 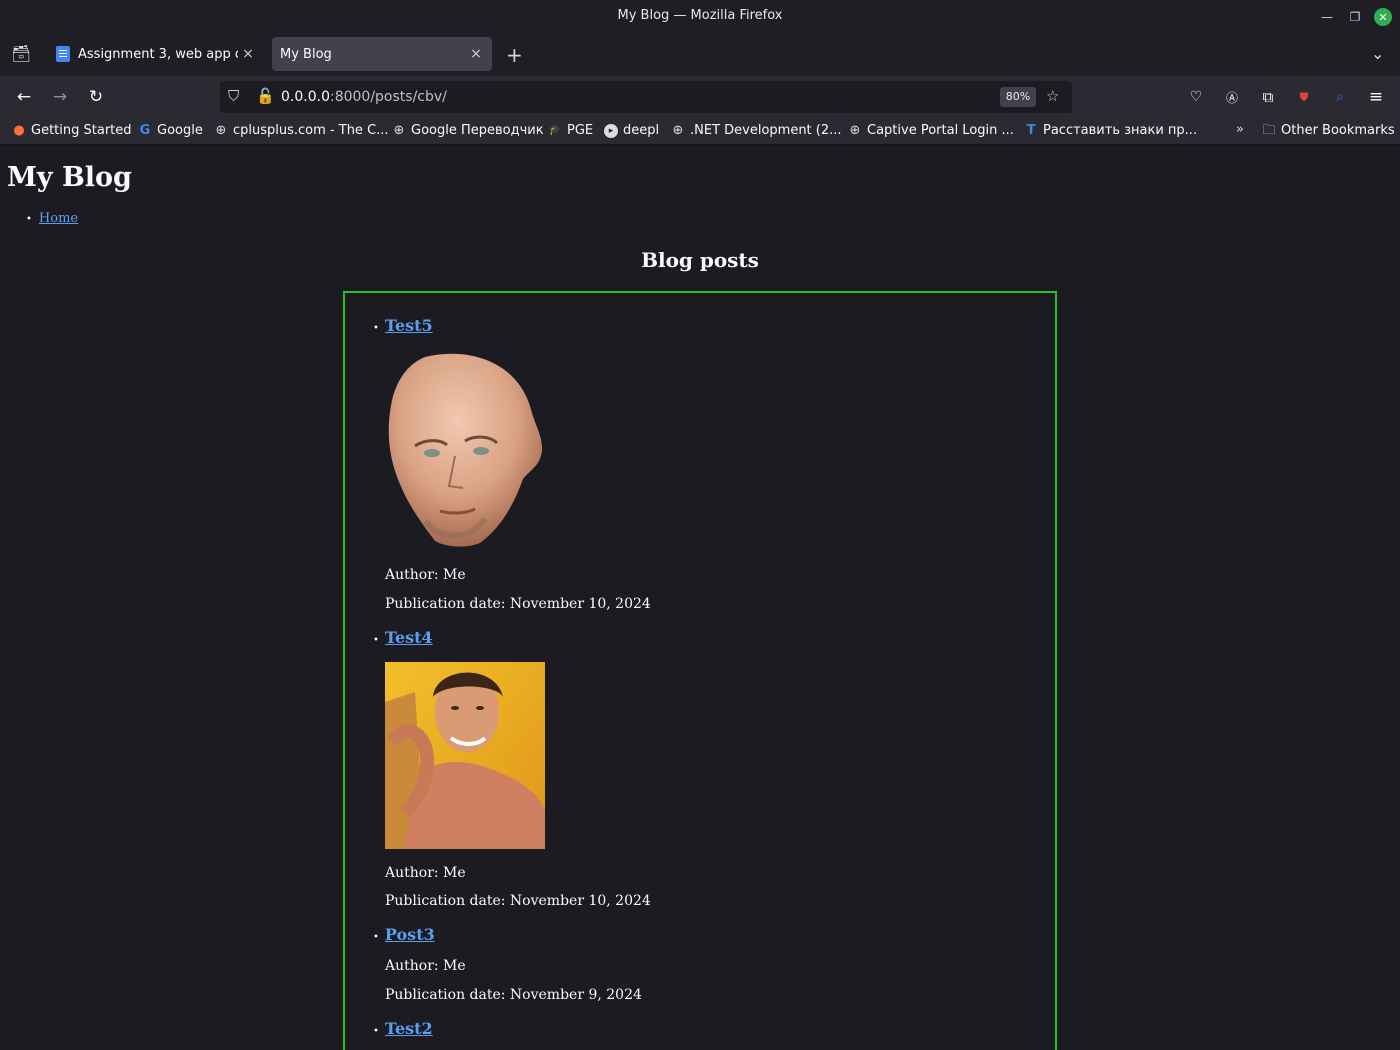 I want to click on url-text: 0.0.0.0:8000/posts/cbv/, so click(x=364, y=97).